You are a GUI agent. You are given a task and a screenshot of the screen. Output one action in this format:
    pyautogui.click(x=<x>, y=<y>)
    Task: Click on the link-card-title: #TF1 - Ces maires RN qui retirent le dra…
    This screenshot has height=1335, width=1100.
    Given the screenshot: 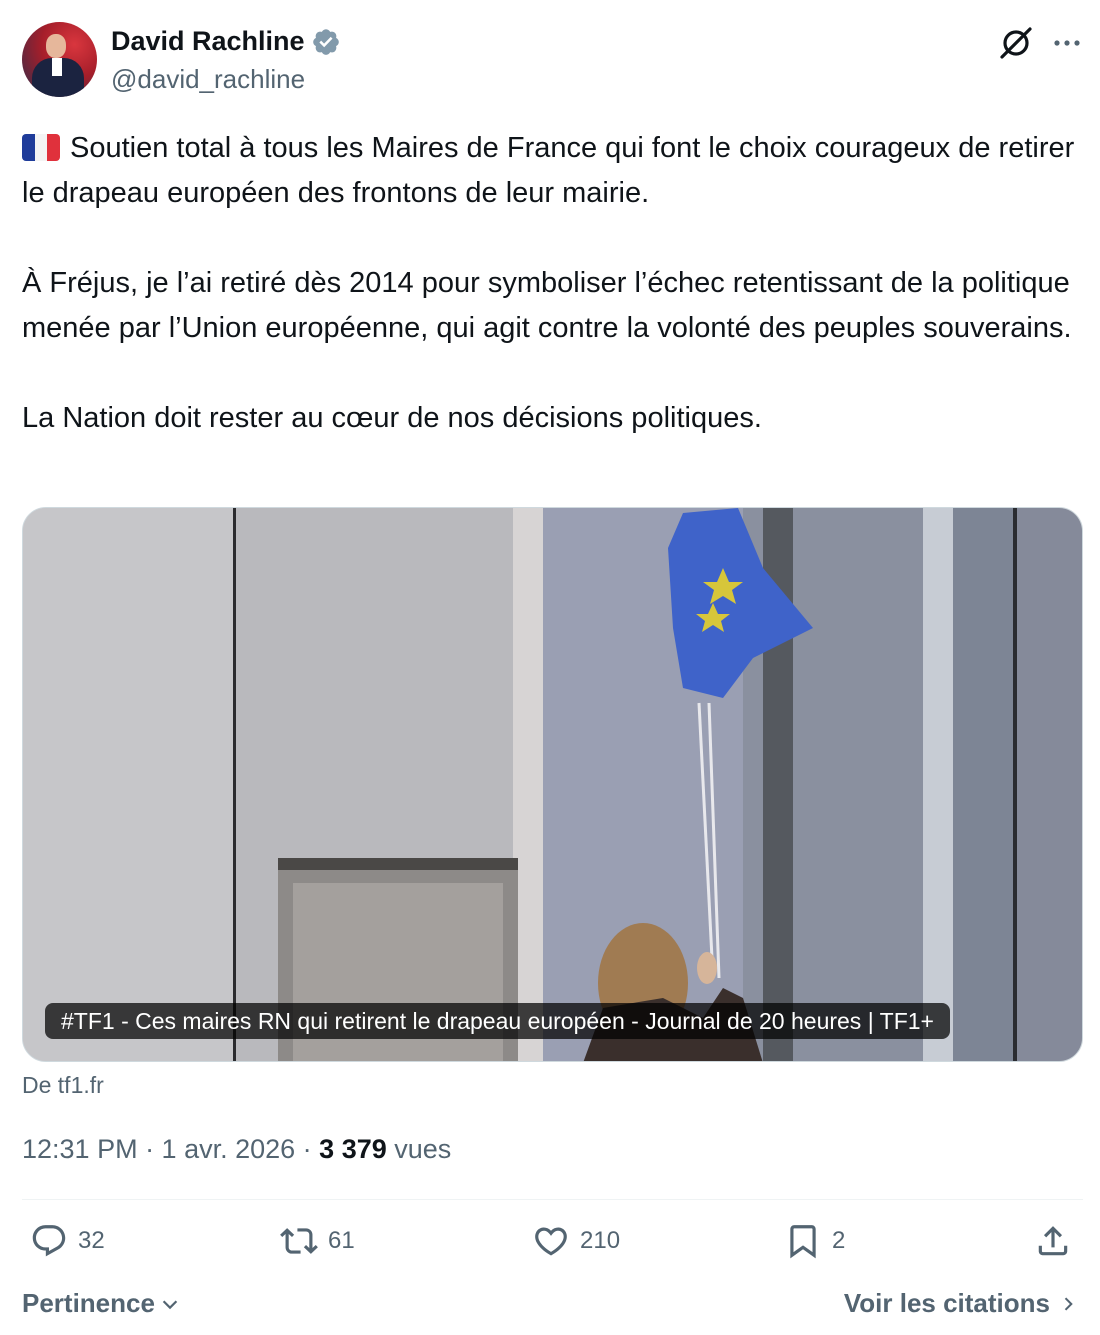 What is the action you would take?
    pyautogui.click(x=497, y=1021)
    